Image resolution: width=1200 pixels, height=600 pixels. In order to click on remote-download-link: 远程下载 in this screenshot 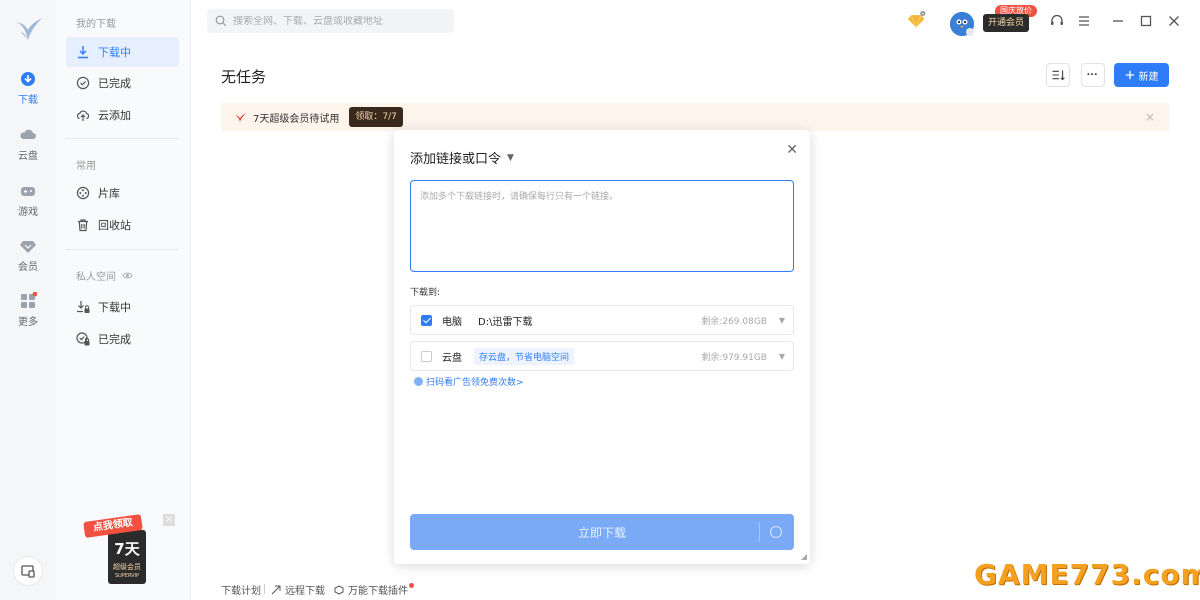, I will do `click(298, 589)`.